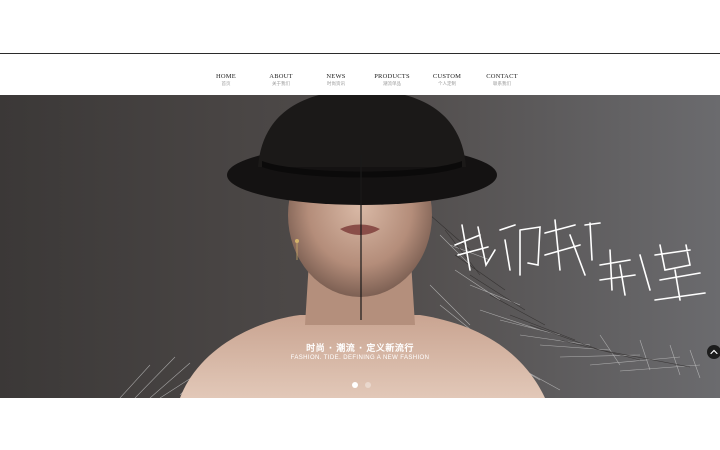 Image resolution: width=720 pixels, height=450 pixels. Describe the element at coordinates (502, 84) in the screenshot. I see `nav-item-contact-sublabel: 联系我们` at that location.